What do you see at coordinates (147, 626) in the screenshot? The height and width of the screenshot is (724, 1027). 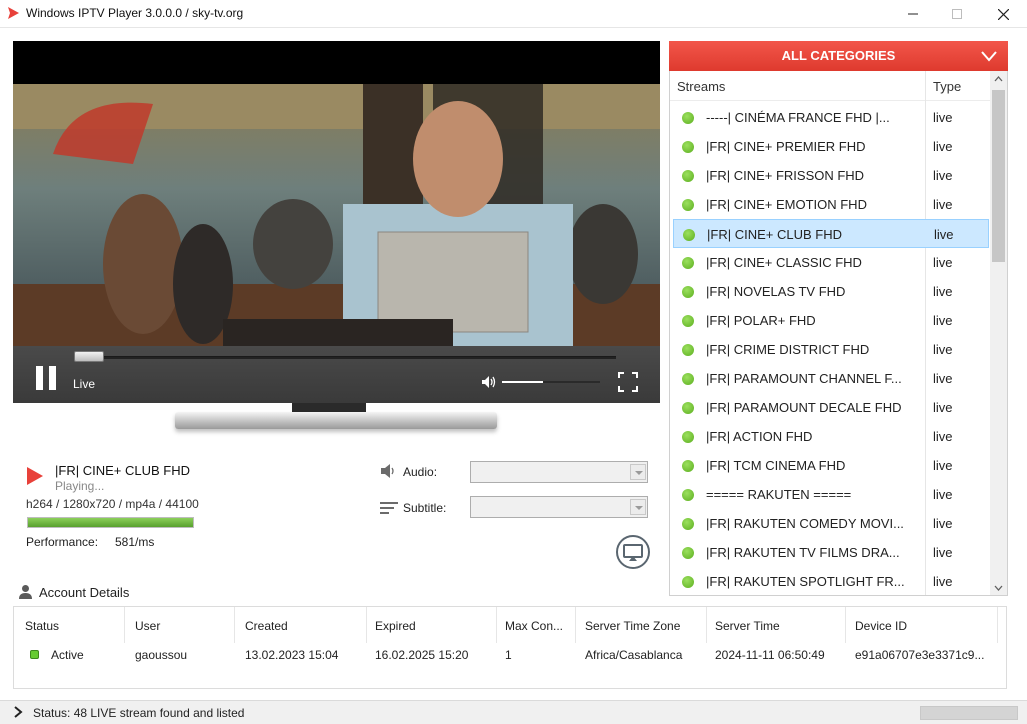 I see `account-column-header: User` at bounding box center [147, 626].